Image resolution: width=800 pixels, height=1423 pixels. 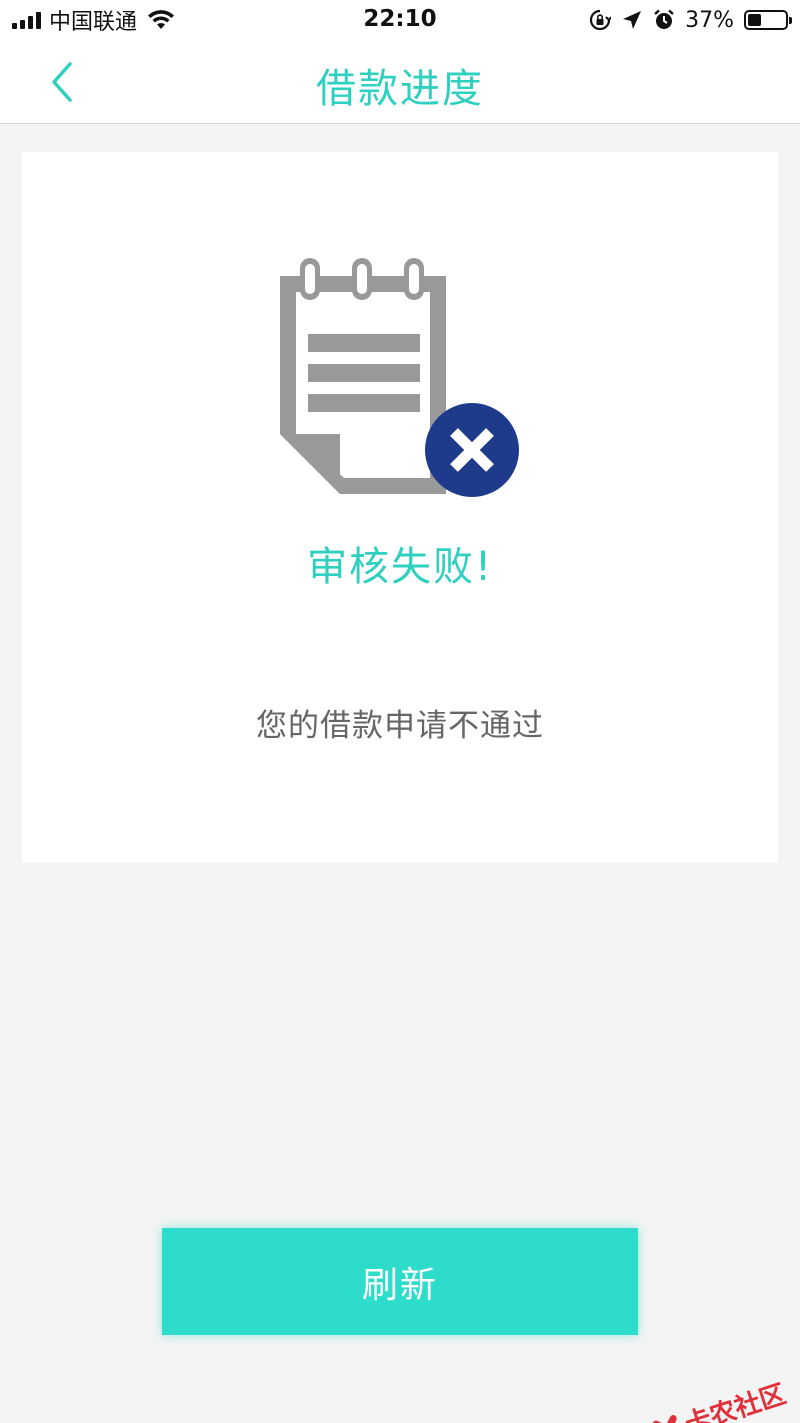 I want to click on battery-level-fill, so click(x=754, y=20).